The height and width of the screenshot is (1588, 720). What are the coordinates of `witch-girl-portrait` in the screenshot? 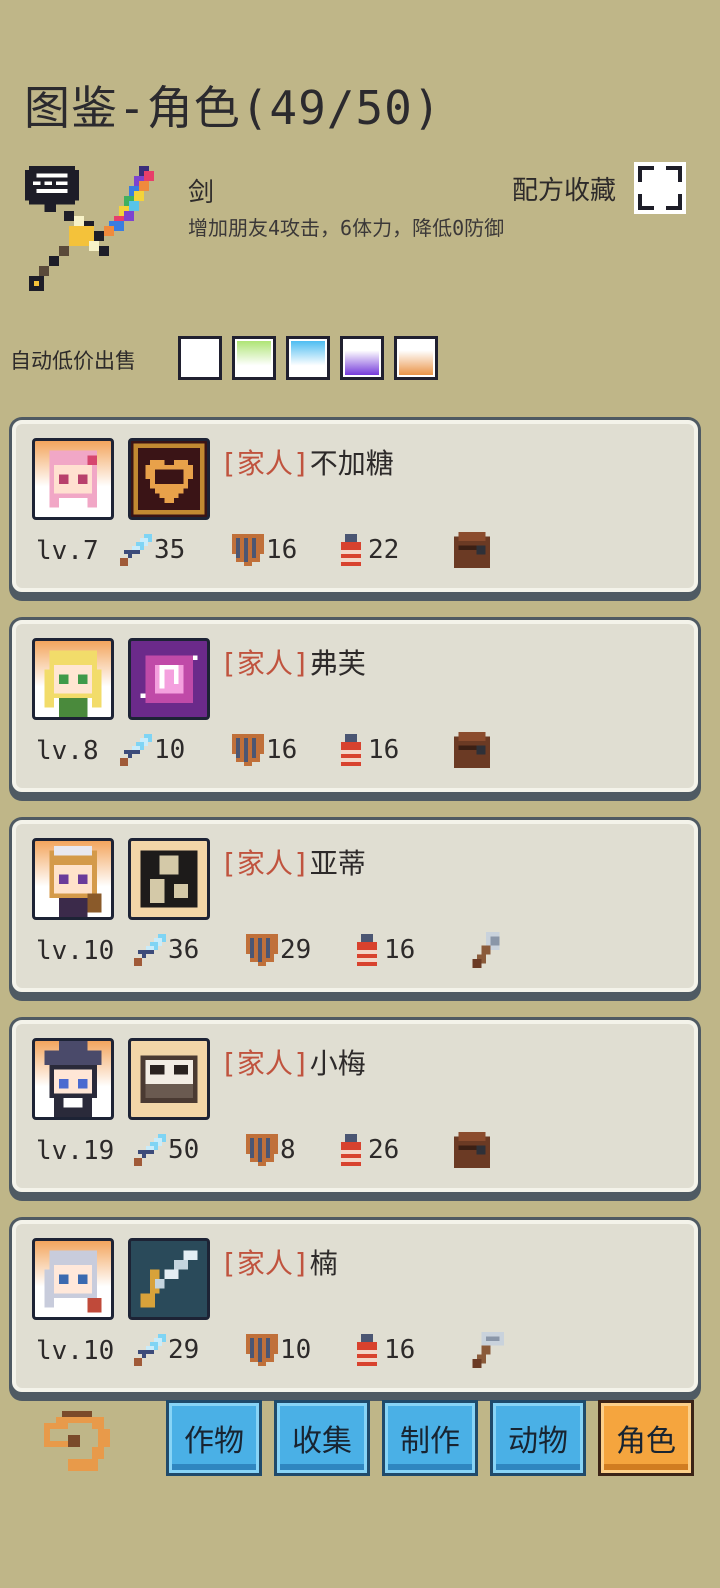 It's located at (73, 1079).